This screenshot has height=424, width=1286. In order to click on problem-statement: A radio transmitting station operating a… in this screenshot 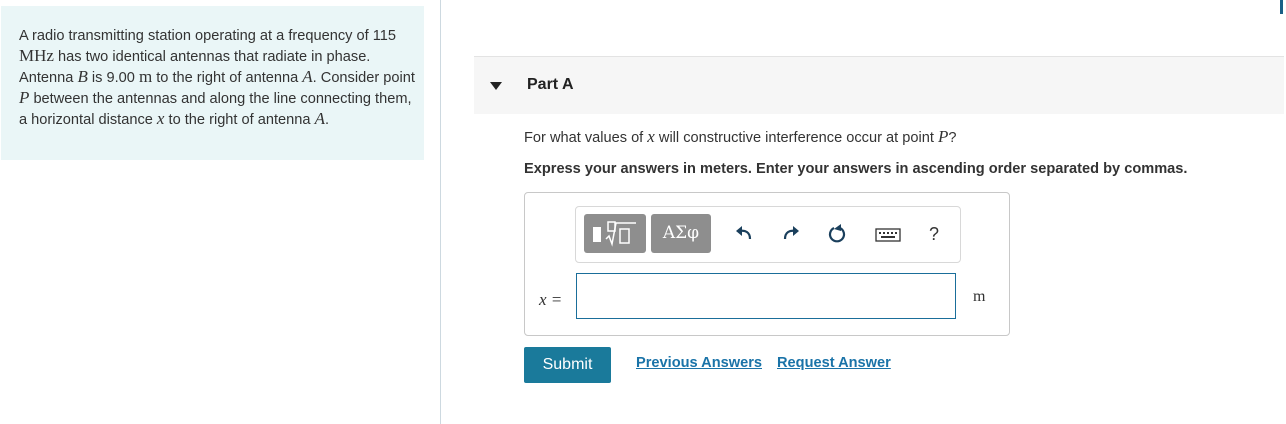, I will do `click(212, 83)`.